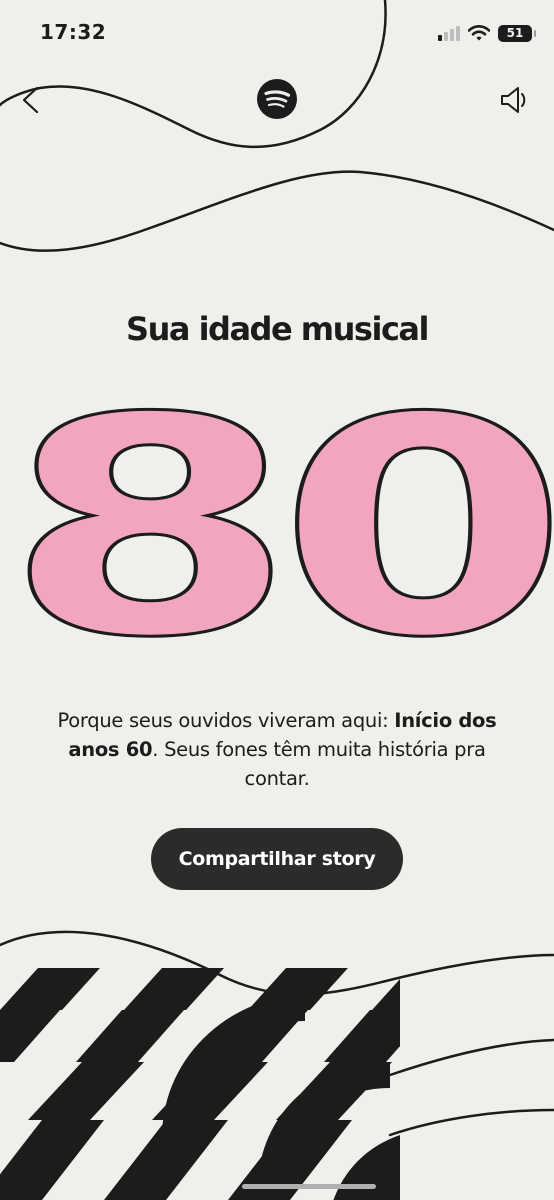 The image size is (554, 1200). What do you see at coordinates (277, 32) in the screenshot?
I see `status-bar: 17:32 51` at bounding box center [277, 32].